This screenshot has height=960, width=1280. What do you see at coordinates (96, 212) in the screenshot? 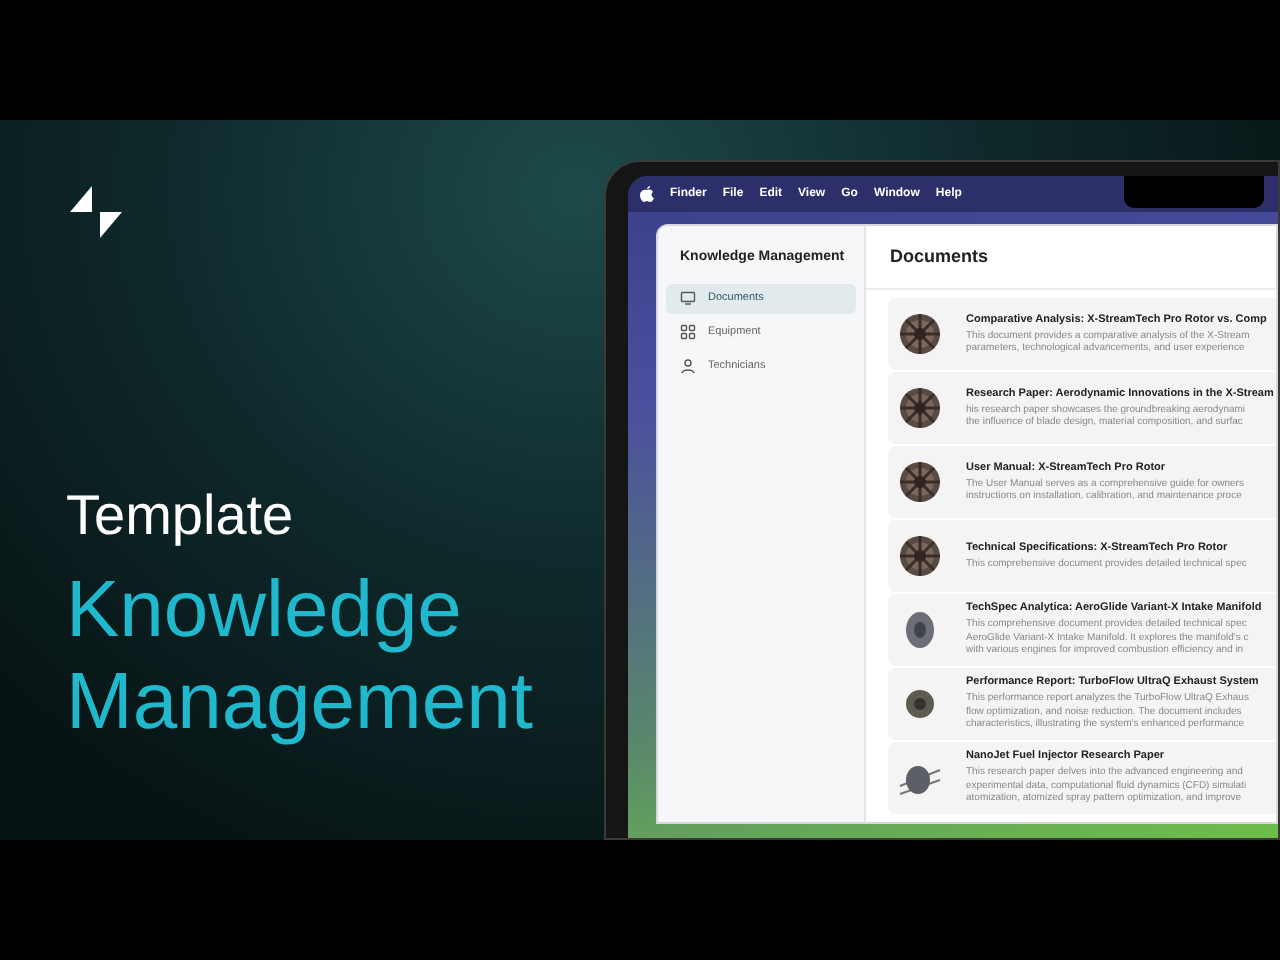
I see `logo-icon` at bounding box center [96, 212].